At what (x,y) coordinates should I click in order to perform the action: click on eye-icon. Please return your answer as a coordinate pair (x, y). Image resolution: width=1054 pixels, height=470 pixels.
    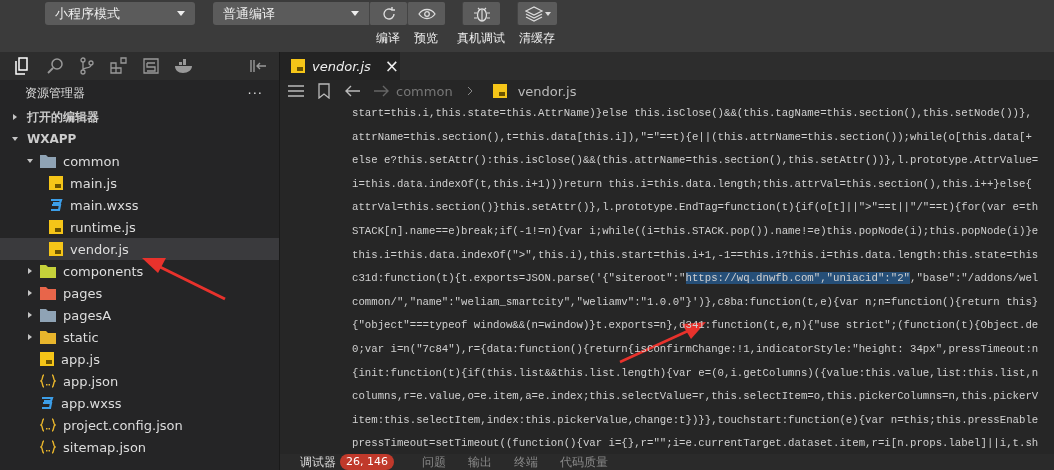
    Looking at the image, I should click on (426, 13).